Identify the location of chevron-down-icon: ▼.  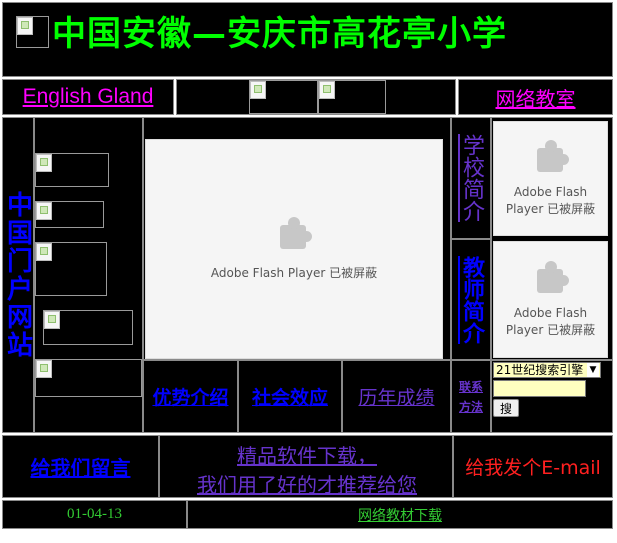
(593, 370).